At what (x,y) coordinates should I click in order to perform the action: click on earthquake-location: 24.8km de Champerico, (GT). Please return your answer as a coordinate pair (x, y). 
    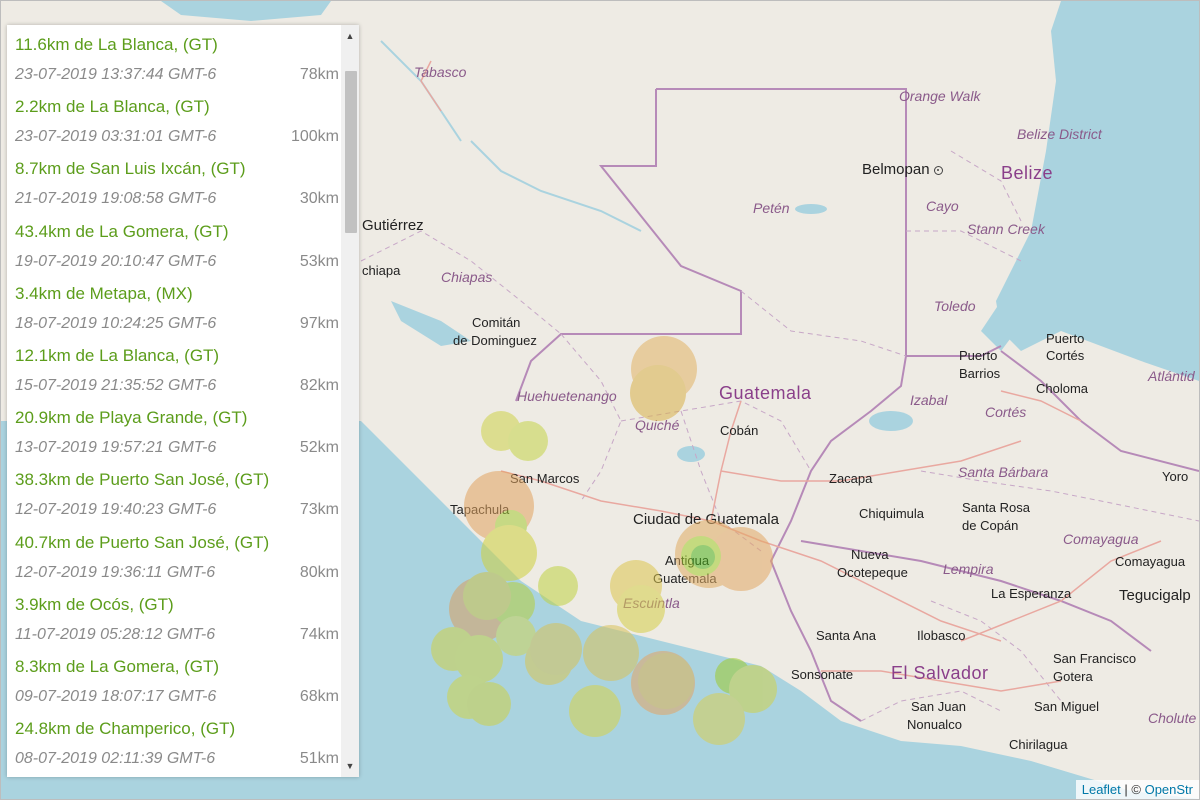
    Looking at the image, I should click on (125, 729).